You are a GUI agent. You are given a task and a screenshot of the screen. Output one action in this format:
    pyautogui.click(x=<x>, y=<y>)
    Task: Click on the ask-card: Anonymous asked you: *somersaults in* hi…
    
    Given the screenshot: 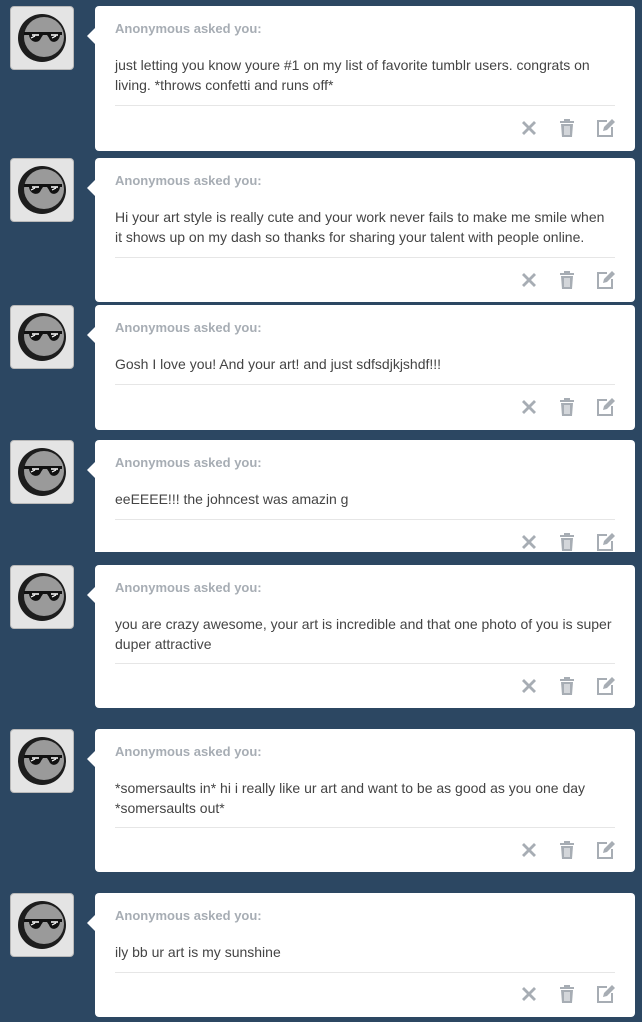 What is the action you would take?
    pyautogui.click(x=361, y=800)
    